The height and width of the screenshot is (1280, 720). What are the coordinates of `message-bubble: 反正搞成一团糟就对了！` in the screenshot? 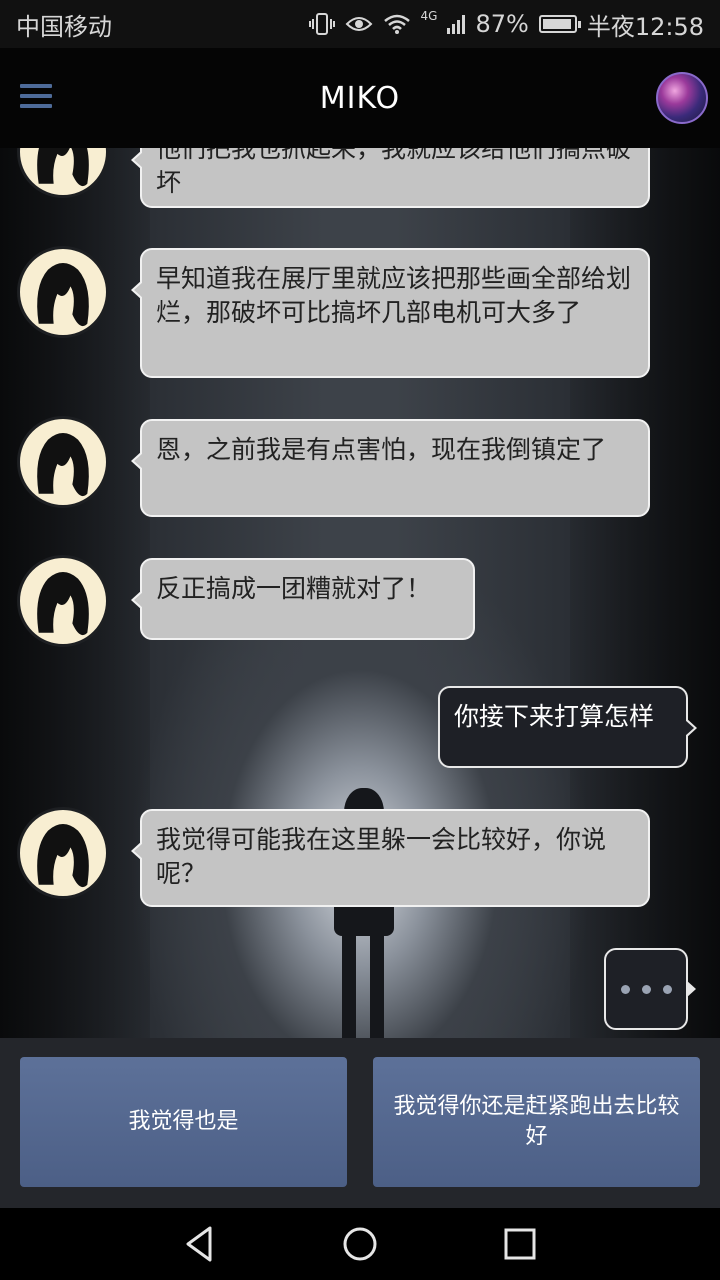 It's located at (303, 599).